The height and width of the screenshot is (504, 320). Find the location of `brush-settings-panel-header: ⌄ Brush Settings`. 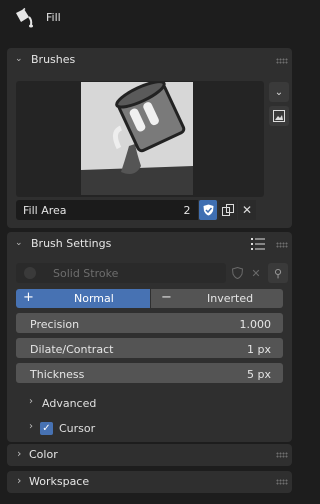

brush-settings-panel-header: ⌄ Brush Settings is located at coordinates (149, 244).